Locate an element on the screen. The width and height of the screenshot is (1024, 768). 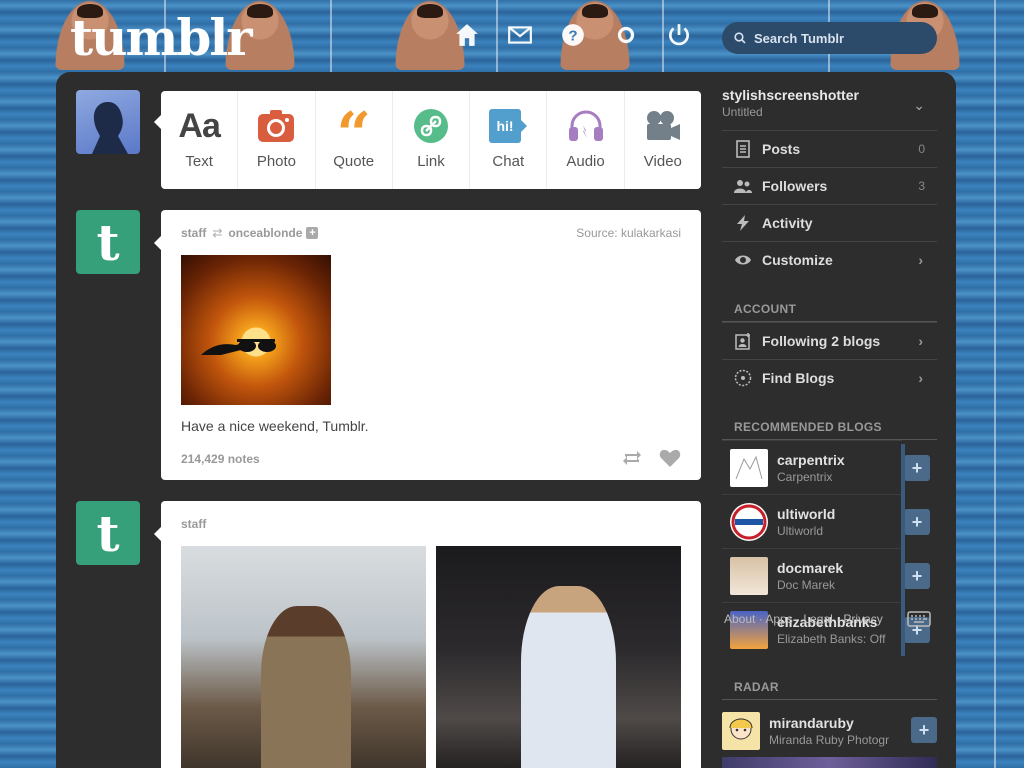
help-icon: ? is located at coordinates (573, 35).